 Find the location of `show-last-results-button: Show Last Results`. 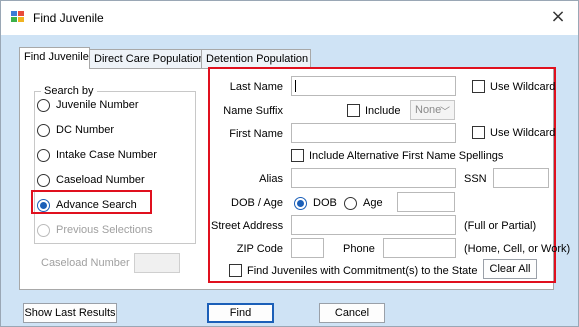

show-last-results-button: Show Last Results is located at coordinates (70, 313).